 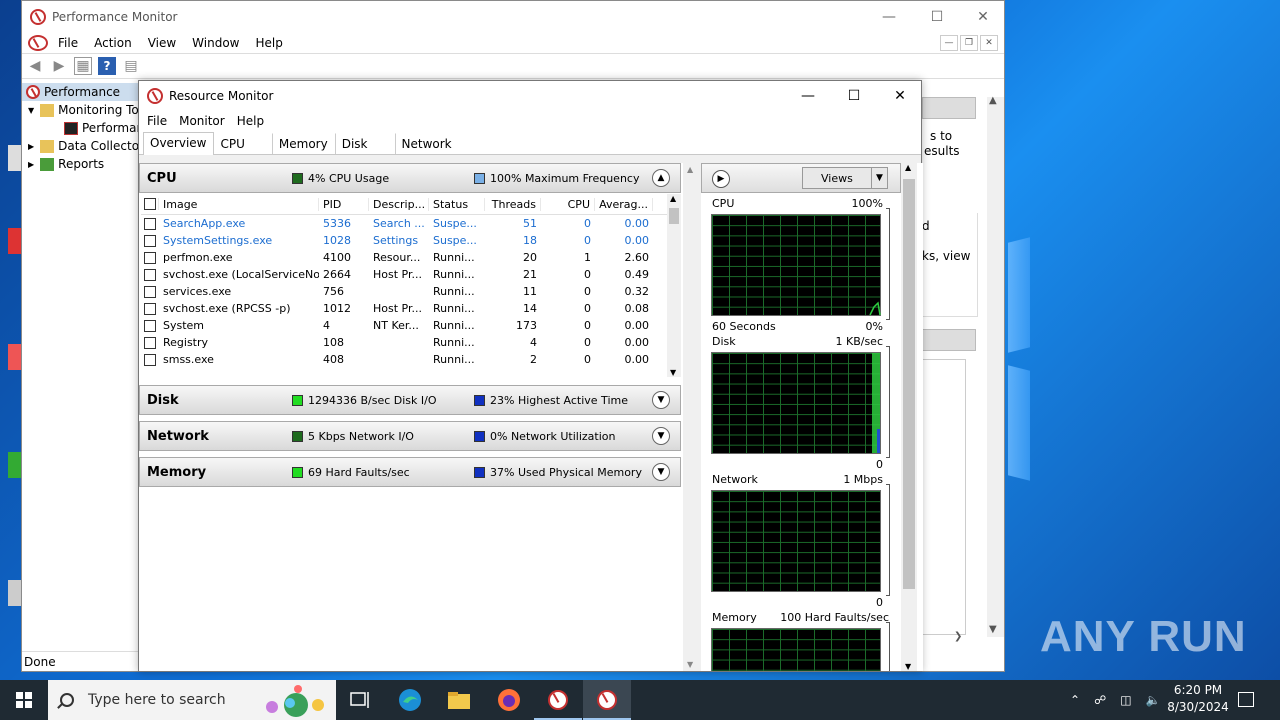 What do you see at coordinates (38, 43) in the screenshot?
I see `perfmon-menu-icon` at bounding box center [38, 43].